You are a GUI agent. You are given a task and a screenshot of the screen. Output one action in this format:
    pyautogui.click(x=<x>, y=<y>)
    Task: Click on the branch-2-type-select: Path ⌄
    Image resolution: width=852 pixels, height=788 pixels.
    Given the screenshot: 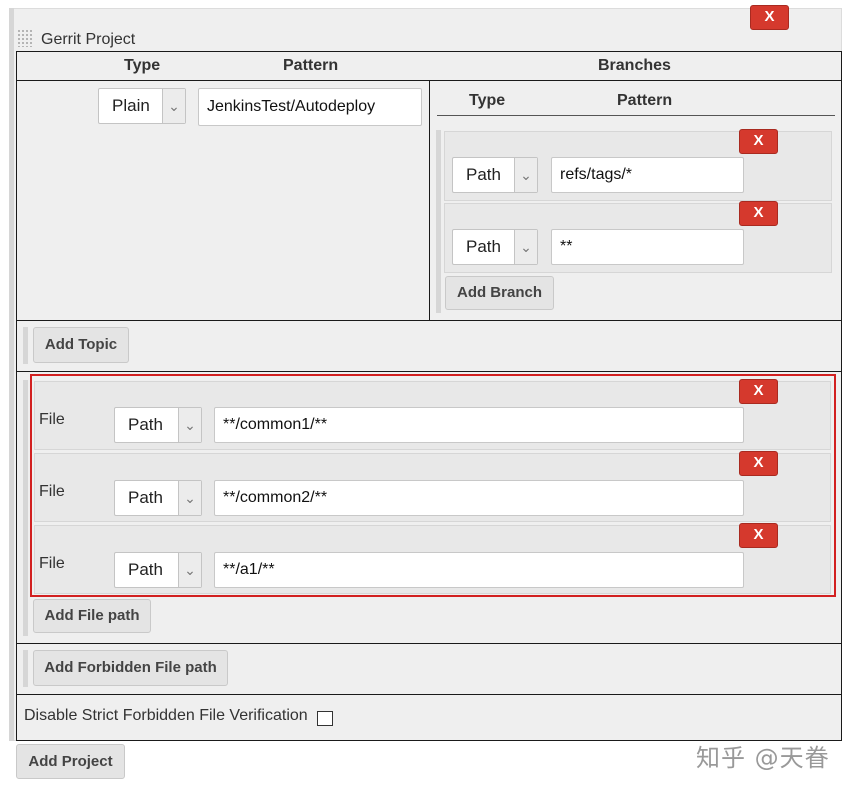 What is the action you would take?
    pyautogui.click(x=495, y=247)
    